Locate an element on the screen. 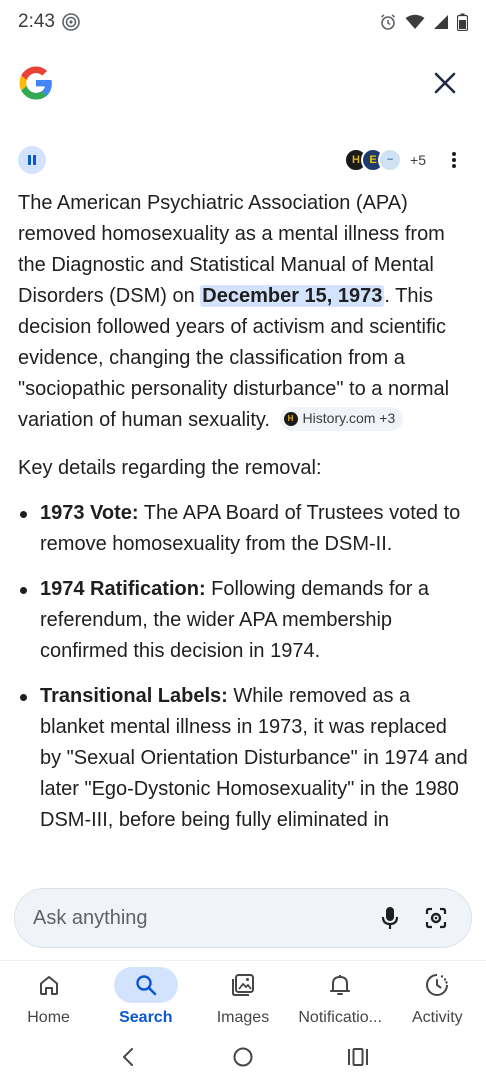 This screenshot has width=486, height=1080. bullet-term: Transitional Labels: is located at coordinates (134, 696).